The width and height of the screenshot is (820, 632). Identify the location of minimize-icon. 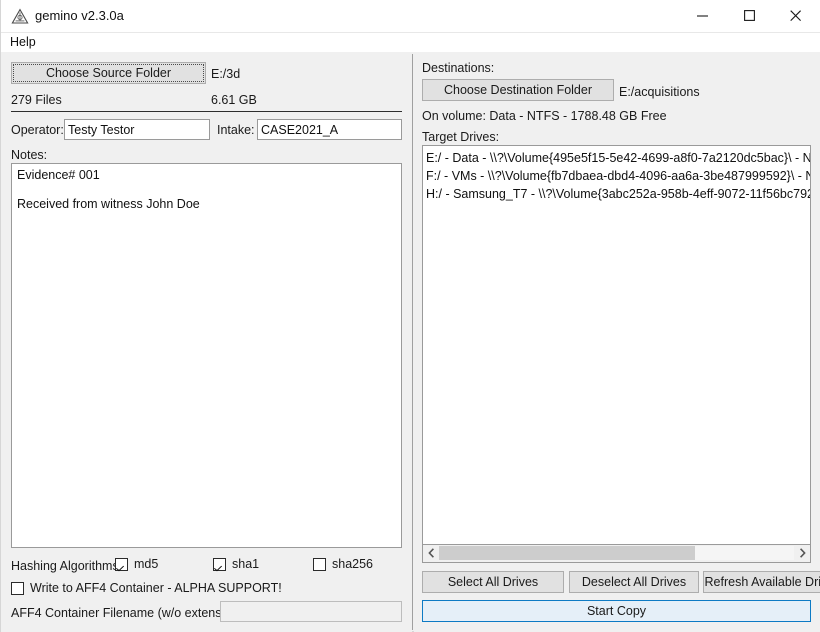
(702, 16).